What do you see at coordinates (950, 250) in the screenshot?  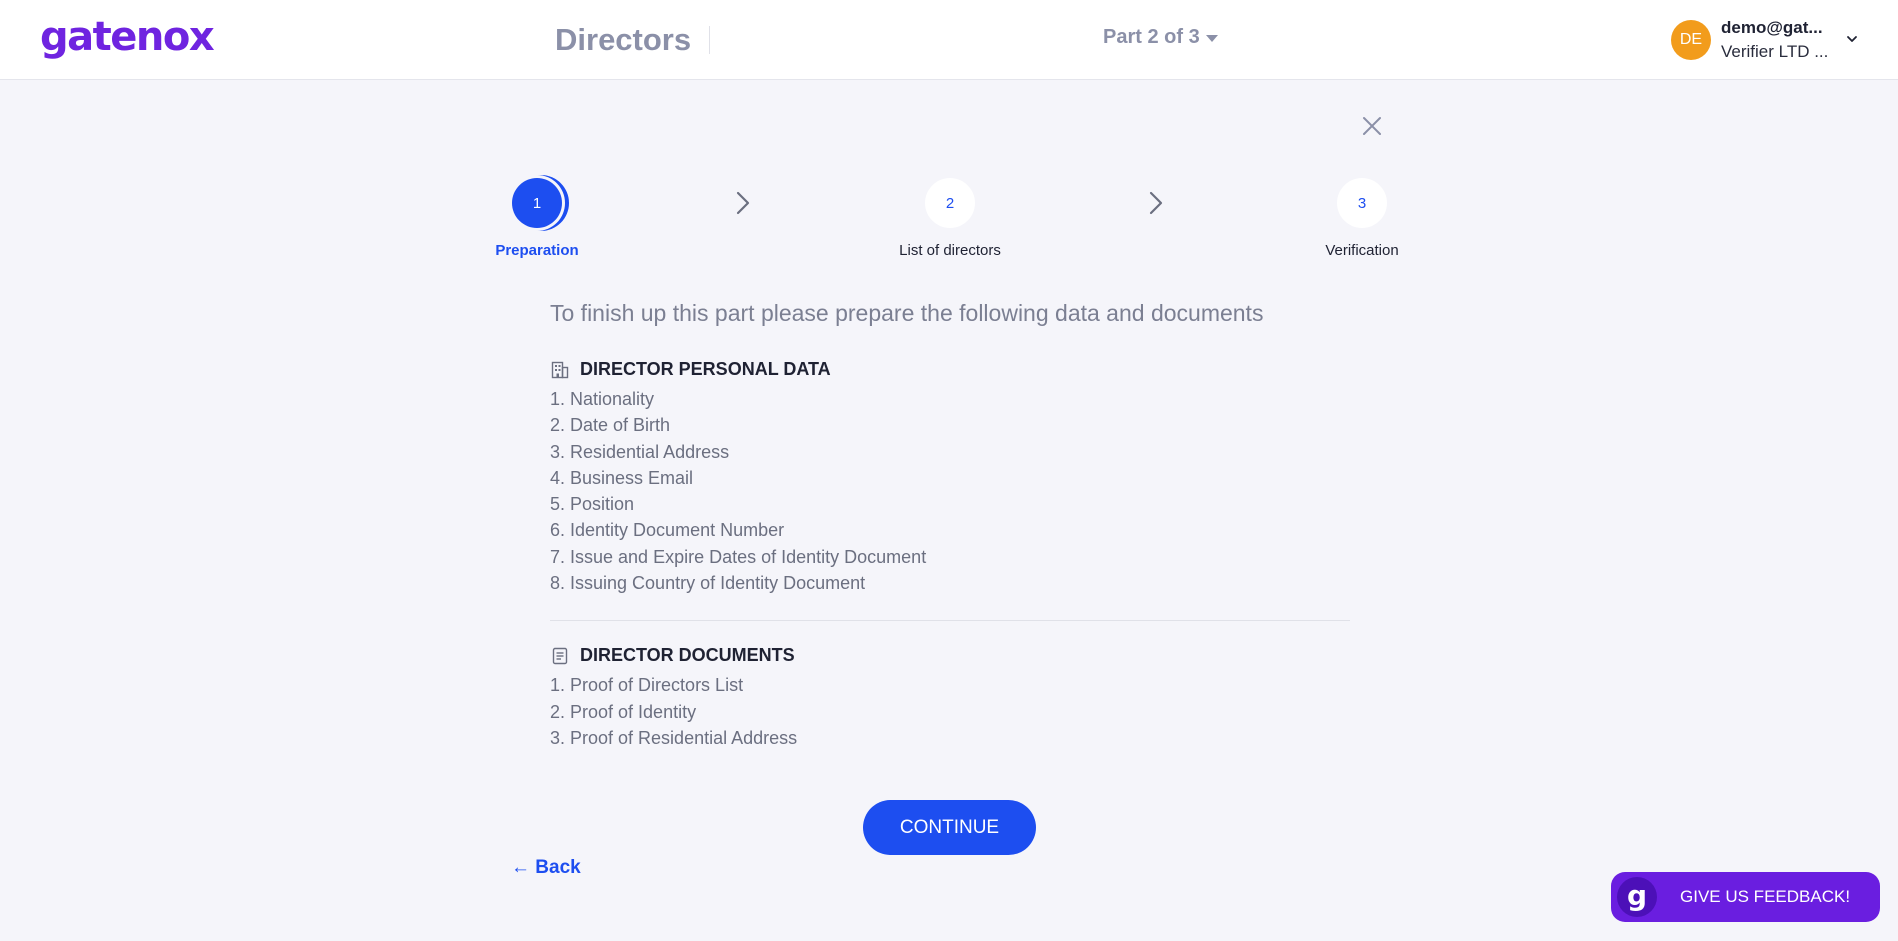 I see `step-label-list-of-directors: List of directors` at bounding box center [950, 250].